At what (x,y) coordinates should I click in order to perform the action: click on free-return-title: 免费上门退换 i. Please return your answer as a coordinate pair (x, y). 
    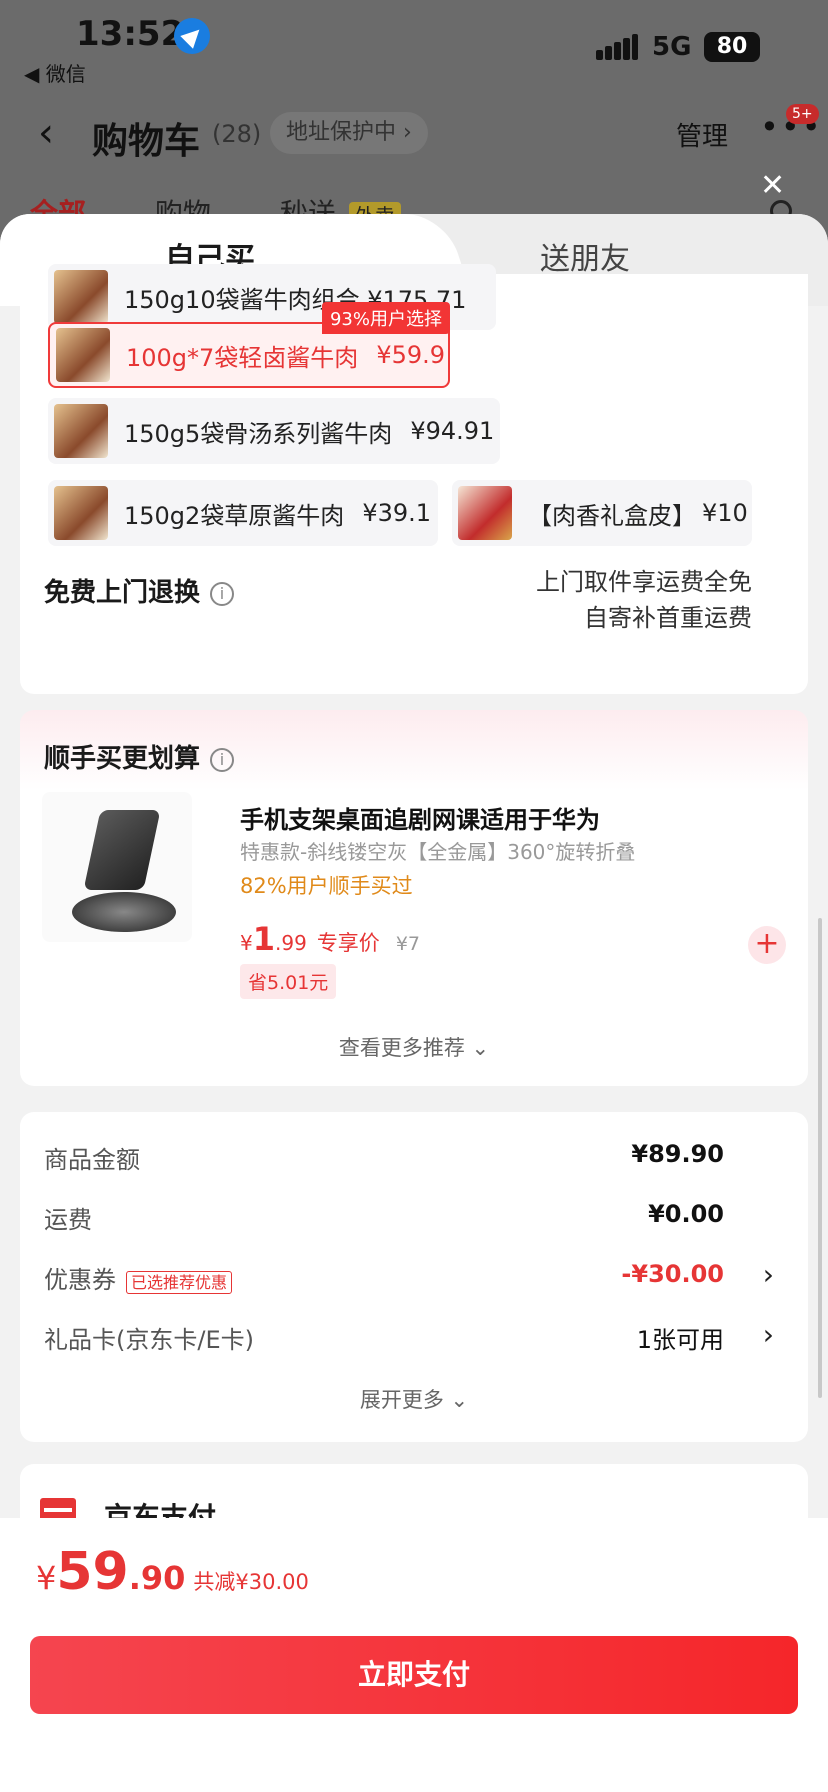
    Looking at the image, I should click on (139, 590).